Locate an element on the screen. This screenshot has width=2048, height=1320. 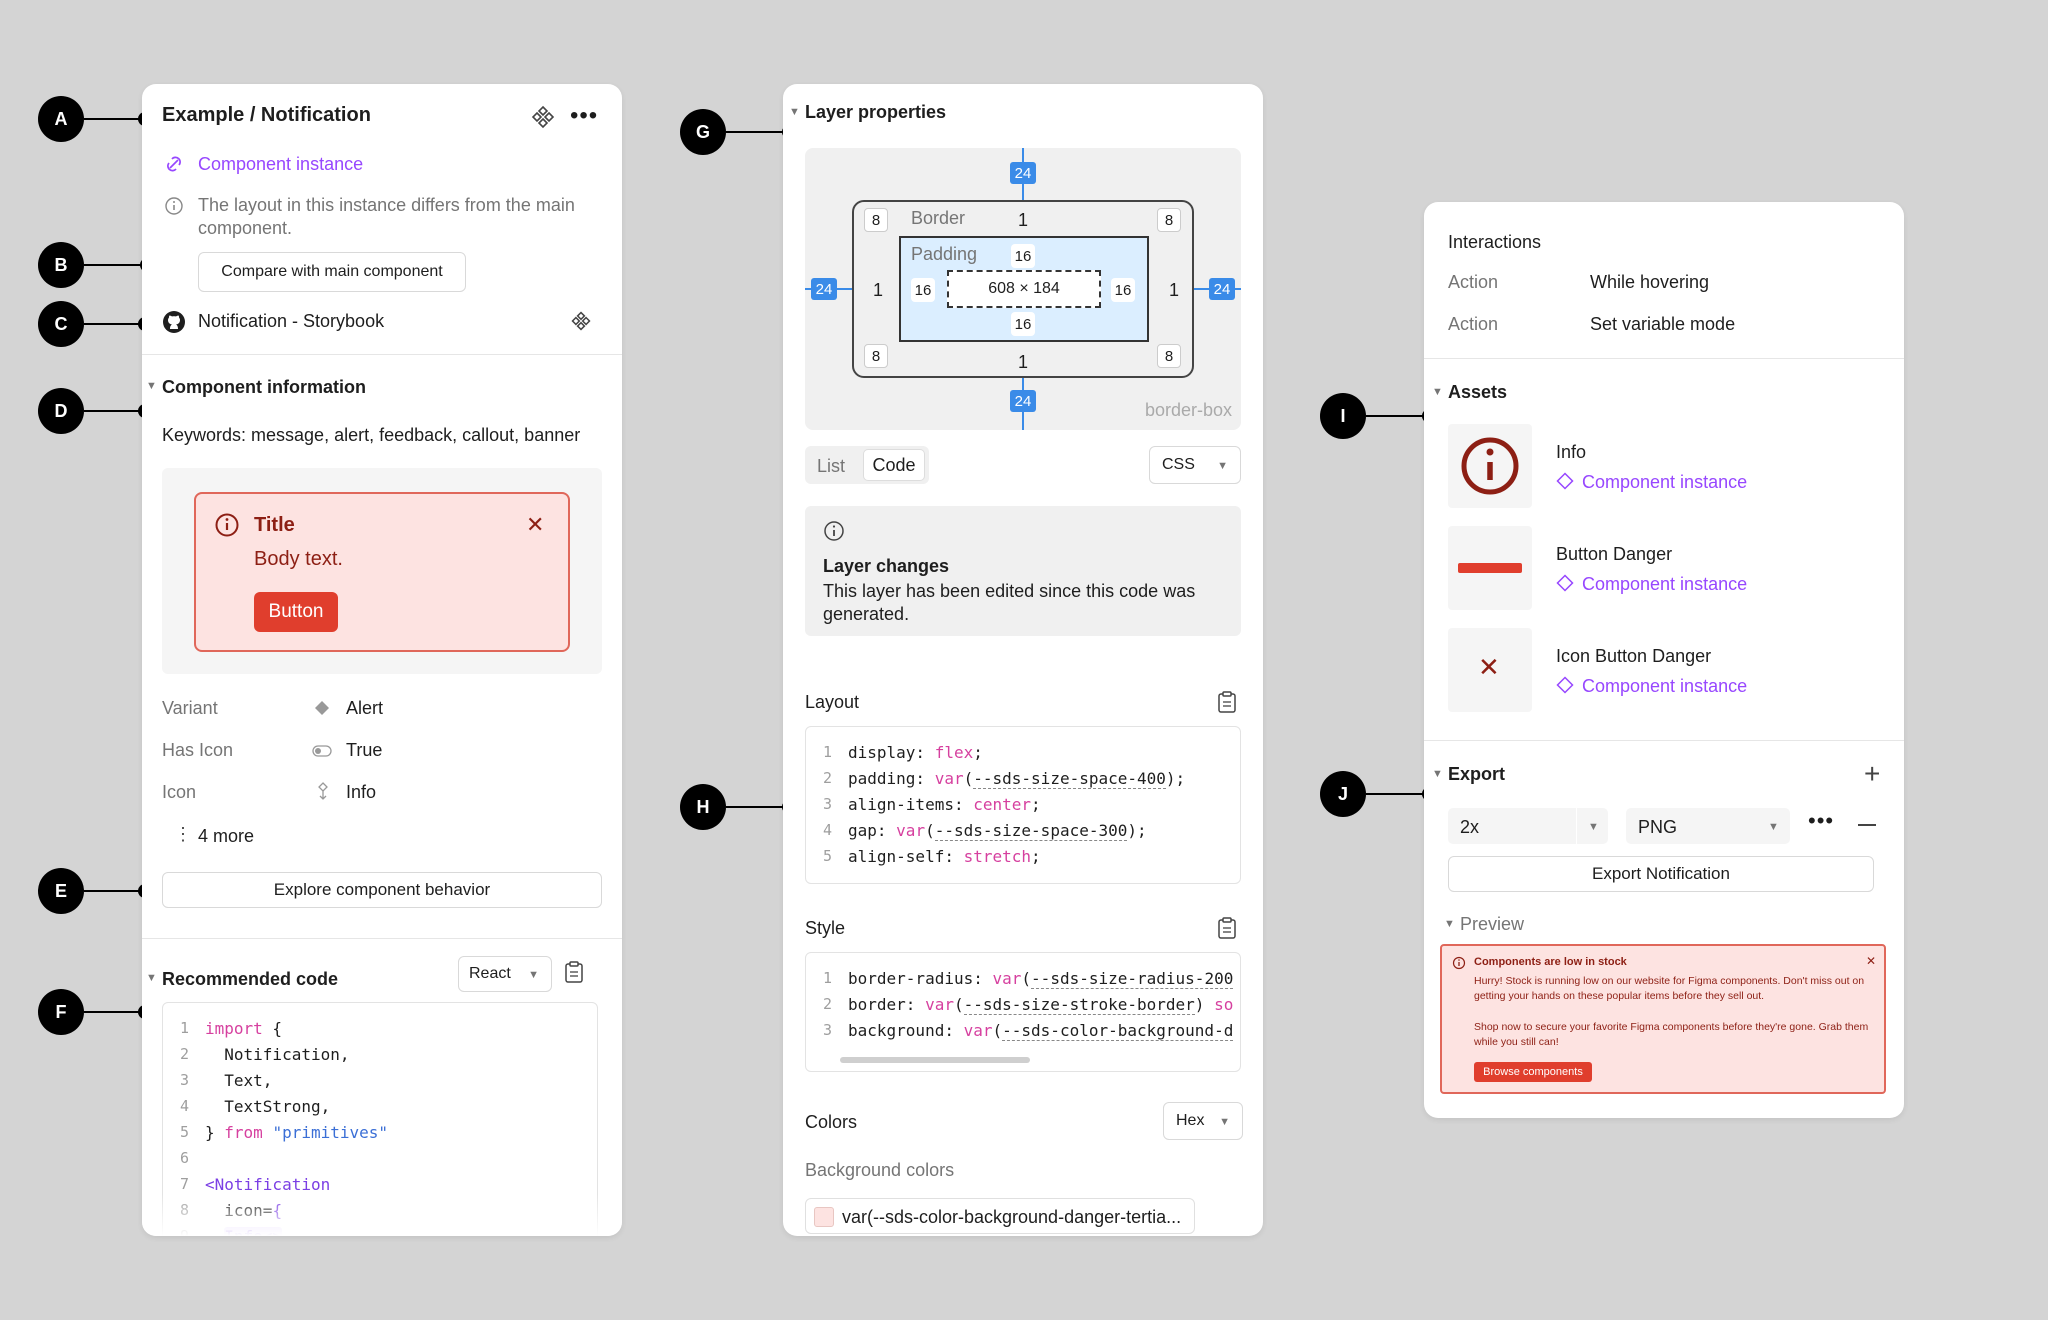
border-left-value: 1 is located at coordinates (878, 290).